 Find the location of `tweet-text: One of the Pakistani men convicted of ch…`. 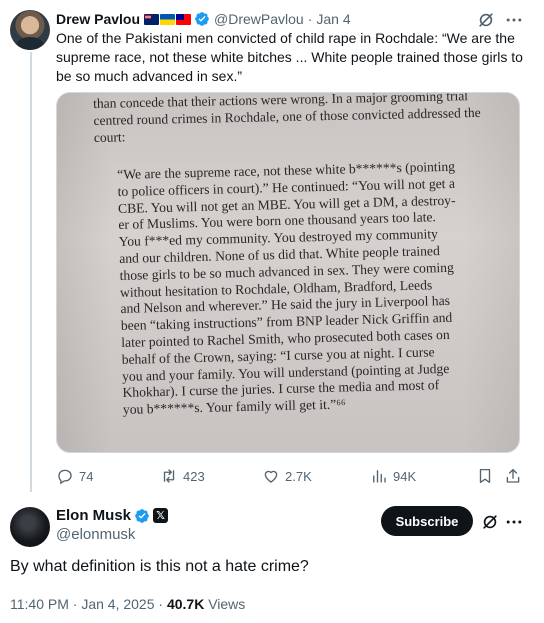

tweet-text: One of the Pakistani men convicted of ch… is located at coordinates (289, 57).